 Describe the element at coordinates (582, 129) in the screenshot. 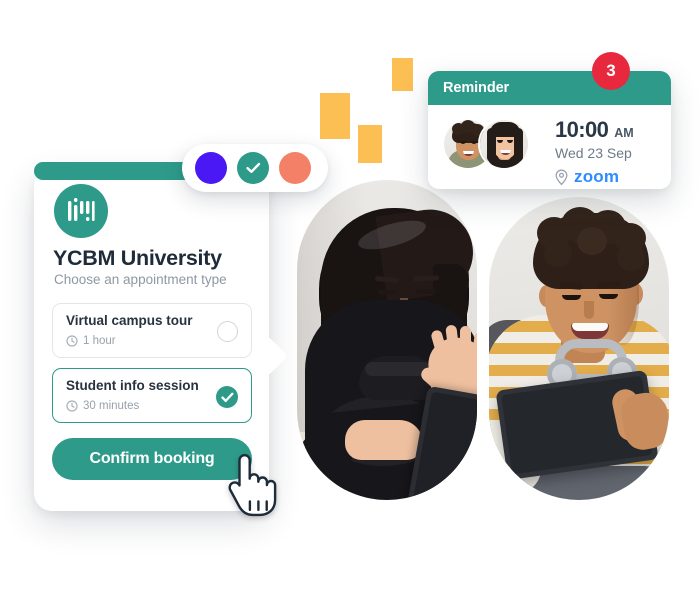

I see `reminder-time-value: 10:00` at that location.